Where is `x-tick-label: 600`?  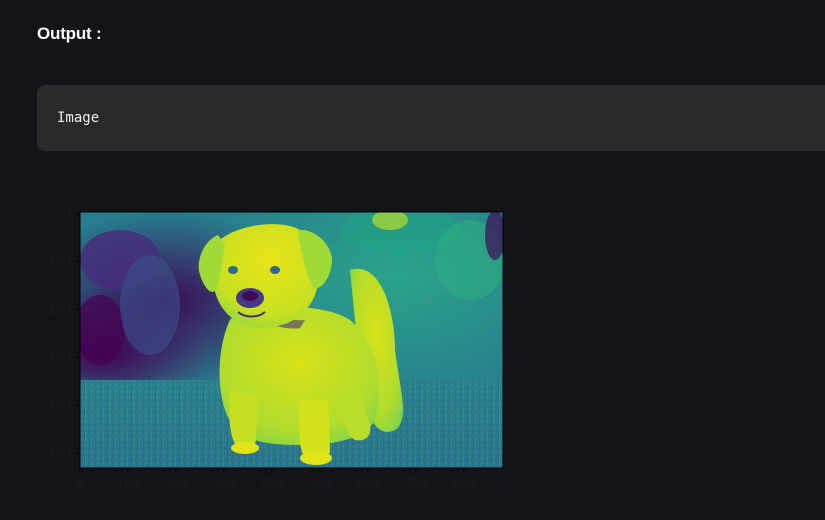
x-tick-label: 600 is located at coordinates (368, 483).